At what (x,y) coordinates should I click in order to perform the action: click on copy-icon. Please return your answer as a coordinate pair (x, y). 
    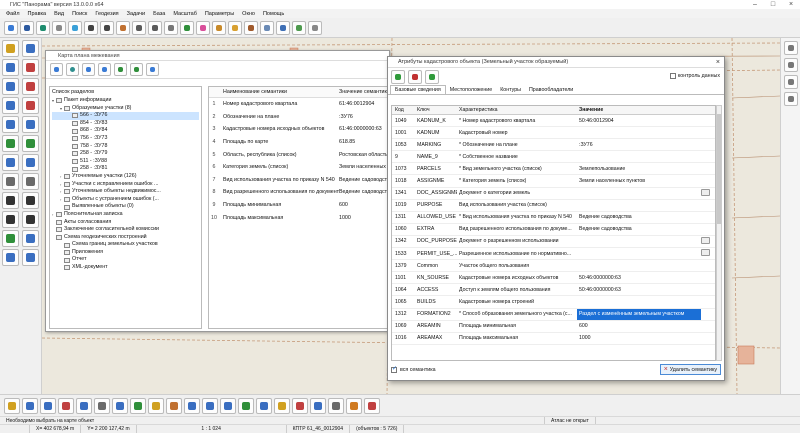
    Looking at the image, I should click on (30, 143).